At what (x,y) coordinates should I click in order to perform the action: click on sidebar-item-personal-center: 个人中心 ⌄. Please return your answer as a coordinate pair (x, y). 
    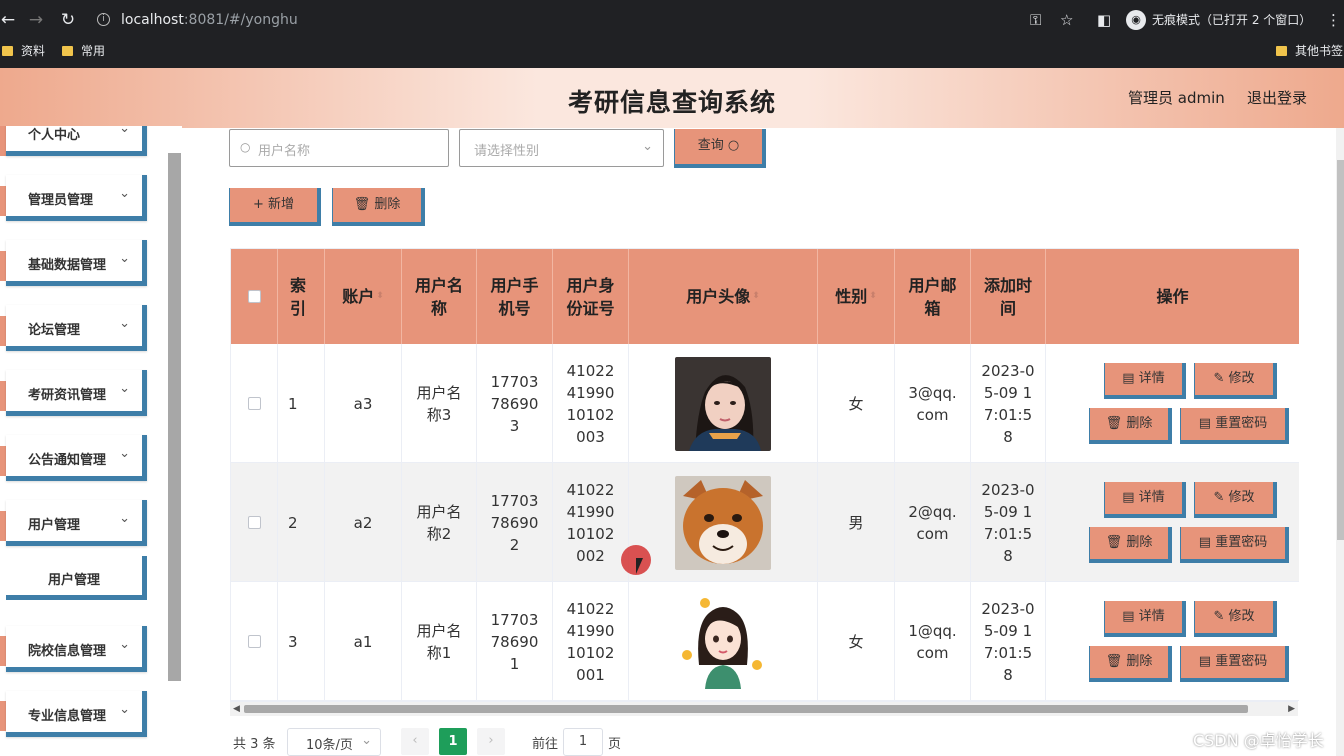
    Looking at the image, I should click on (76, 141).